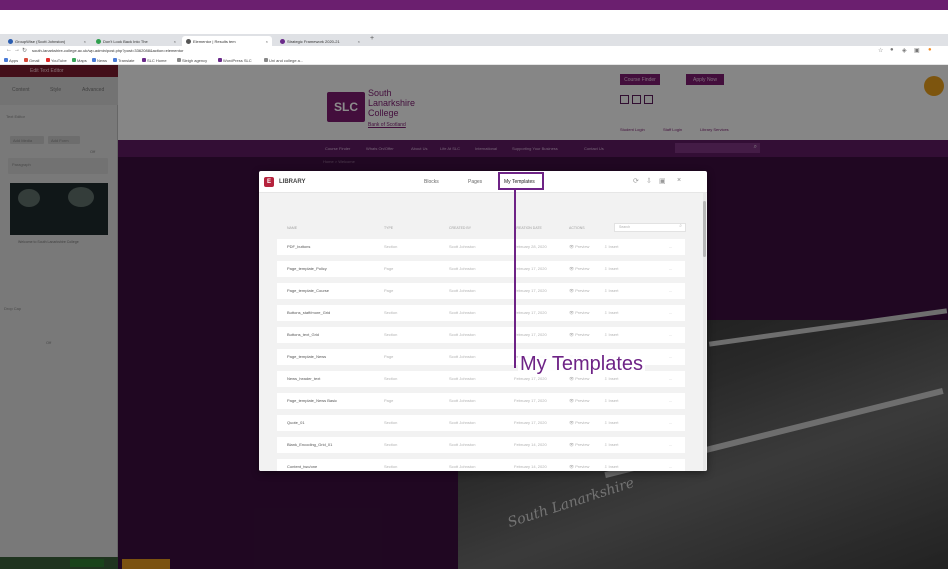 The image size is (948, 569). I want to click on bookmark-item: WordPress SLC, so click(235, 60).